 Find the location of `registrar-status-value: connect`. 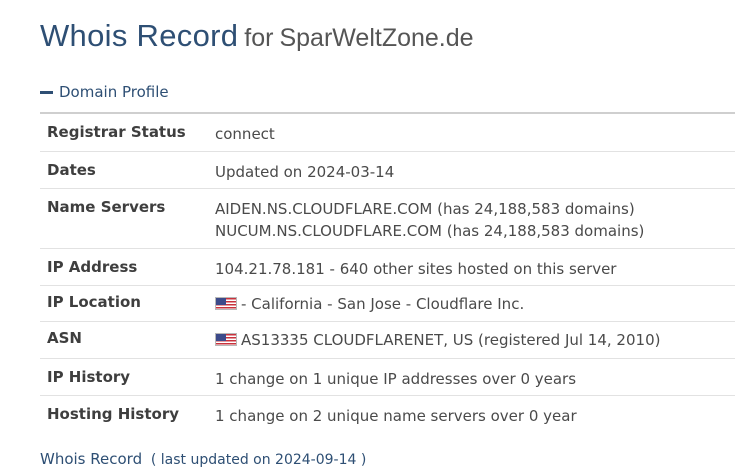

registrar-status-value: connect is located at coordinates (245, 134).